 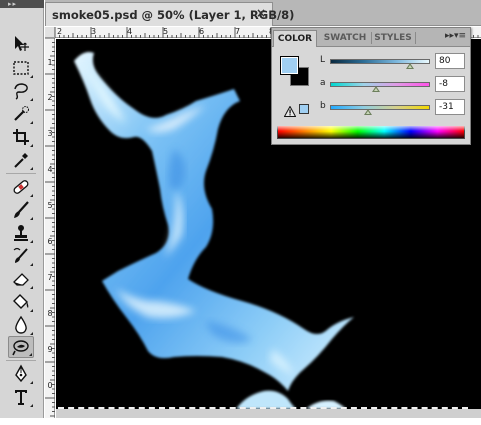 I want to click on history-brush-icon, so click(x=21, y=256).